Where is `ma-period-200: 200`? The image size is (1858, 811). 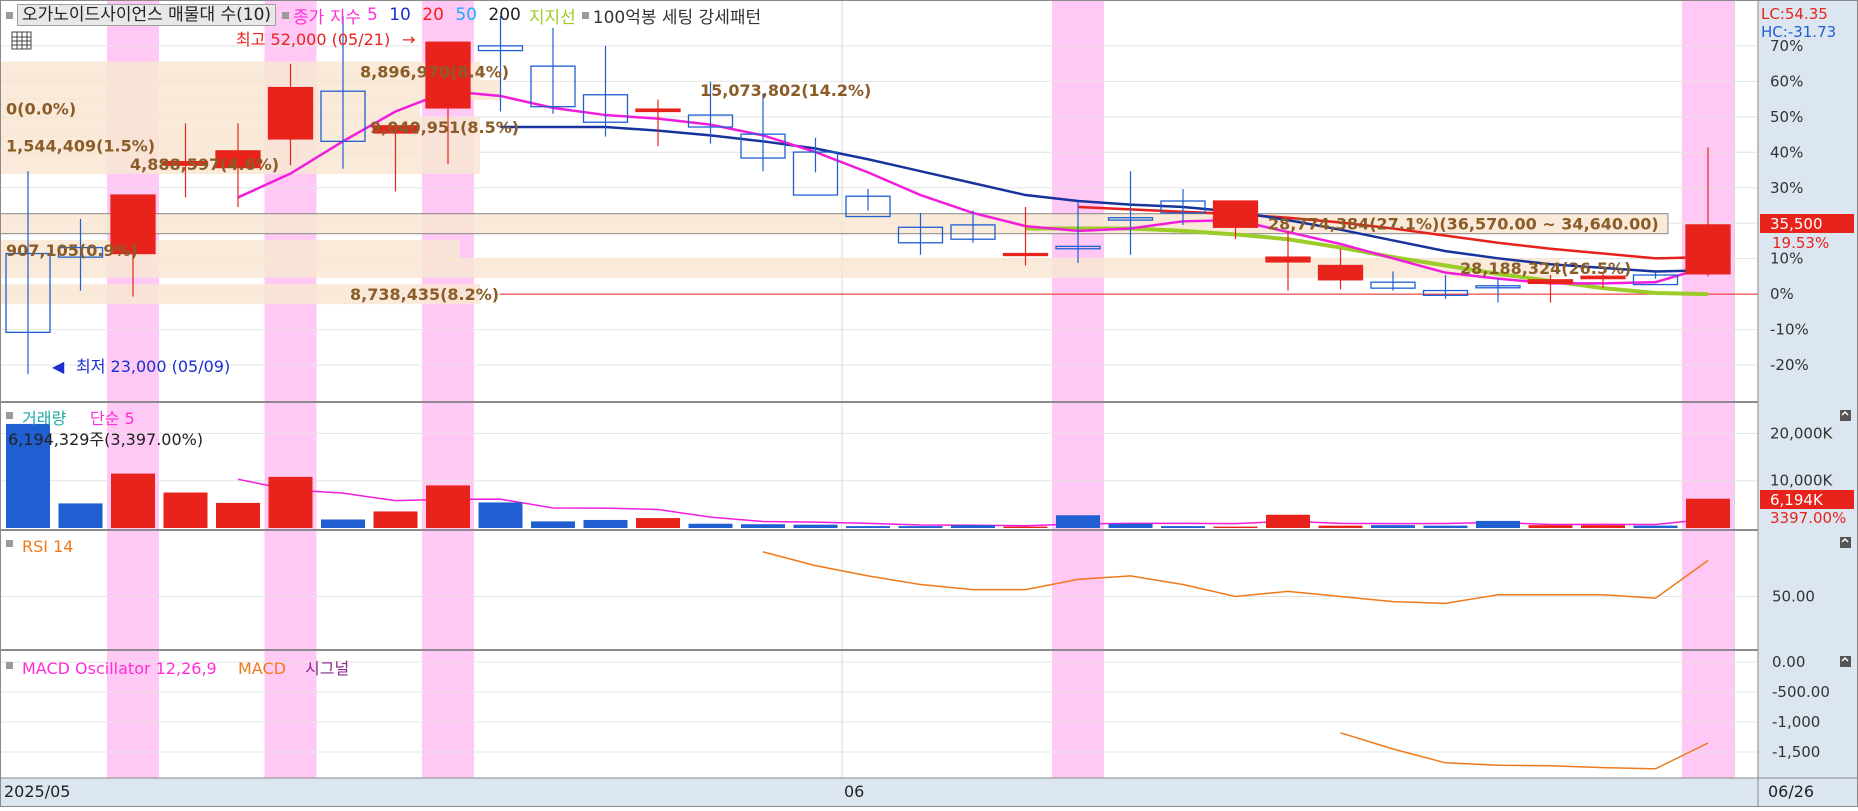 ma-period-200: 200 is located at coordinates (501, 15).